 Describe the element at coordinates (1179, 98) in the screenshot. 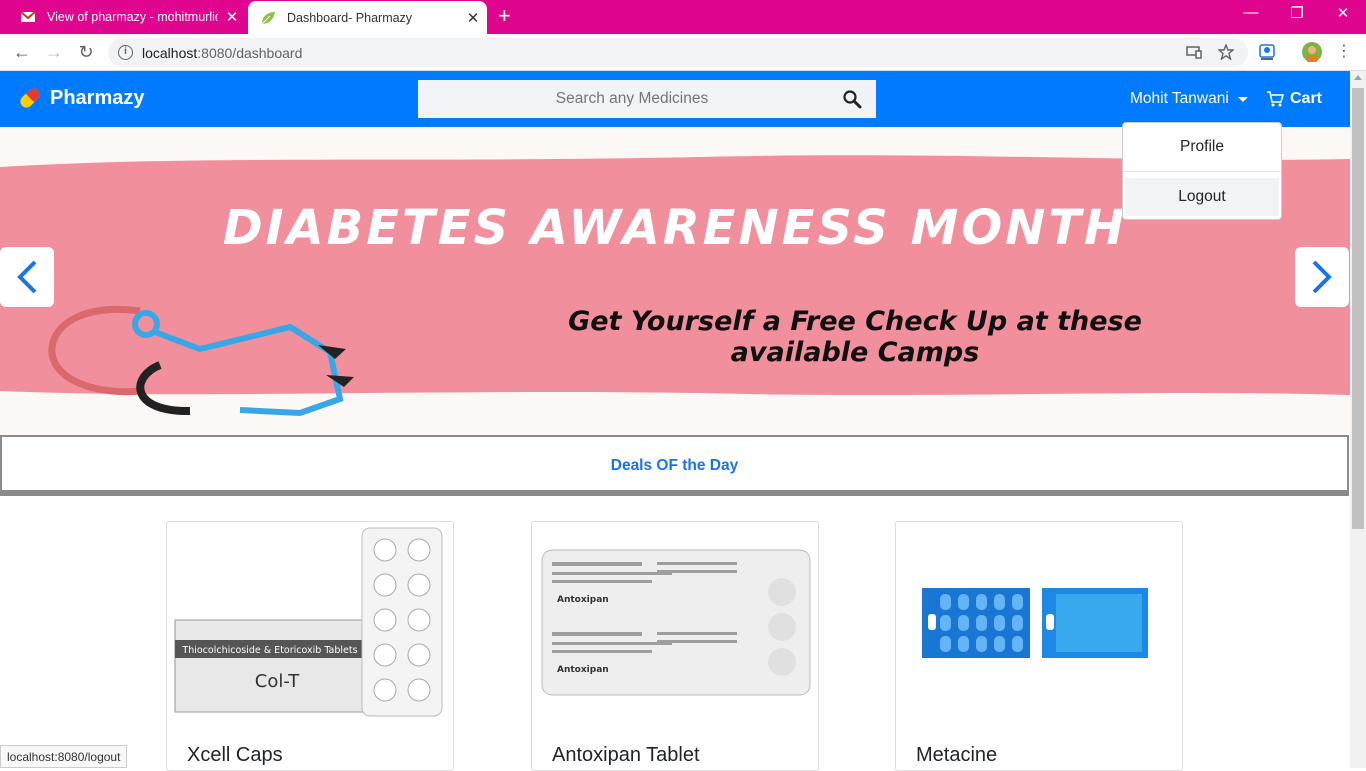

I see `user-name: Mohit Tanwani` at that location.